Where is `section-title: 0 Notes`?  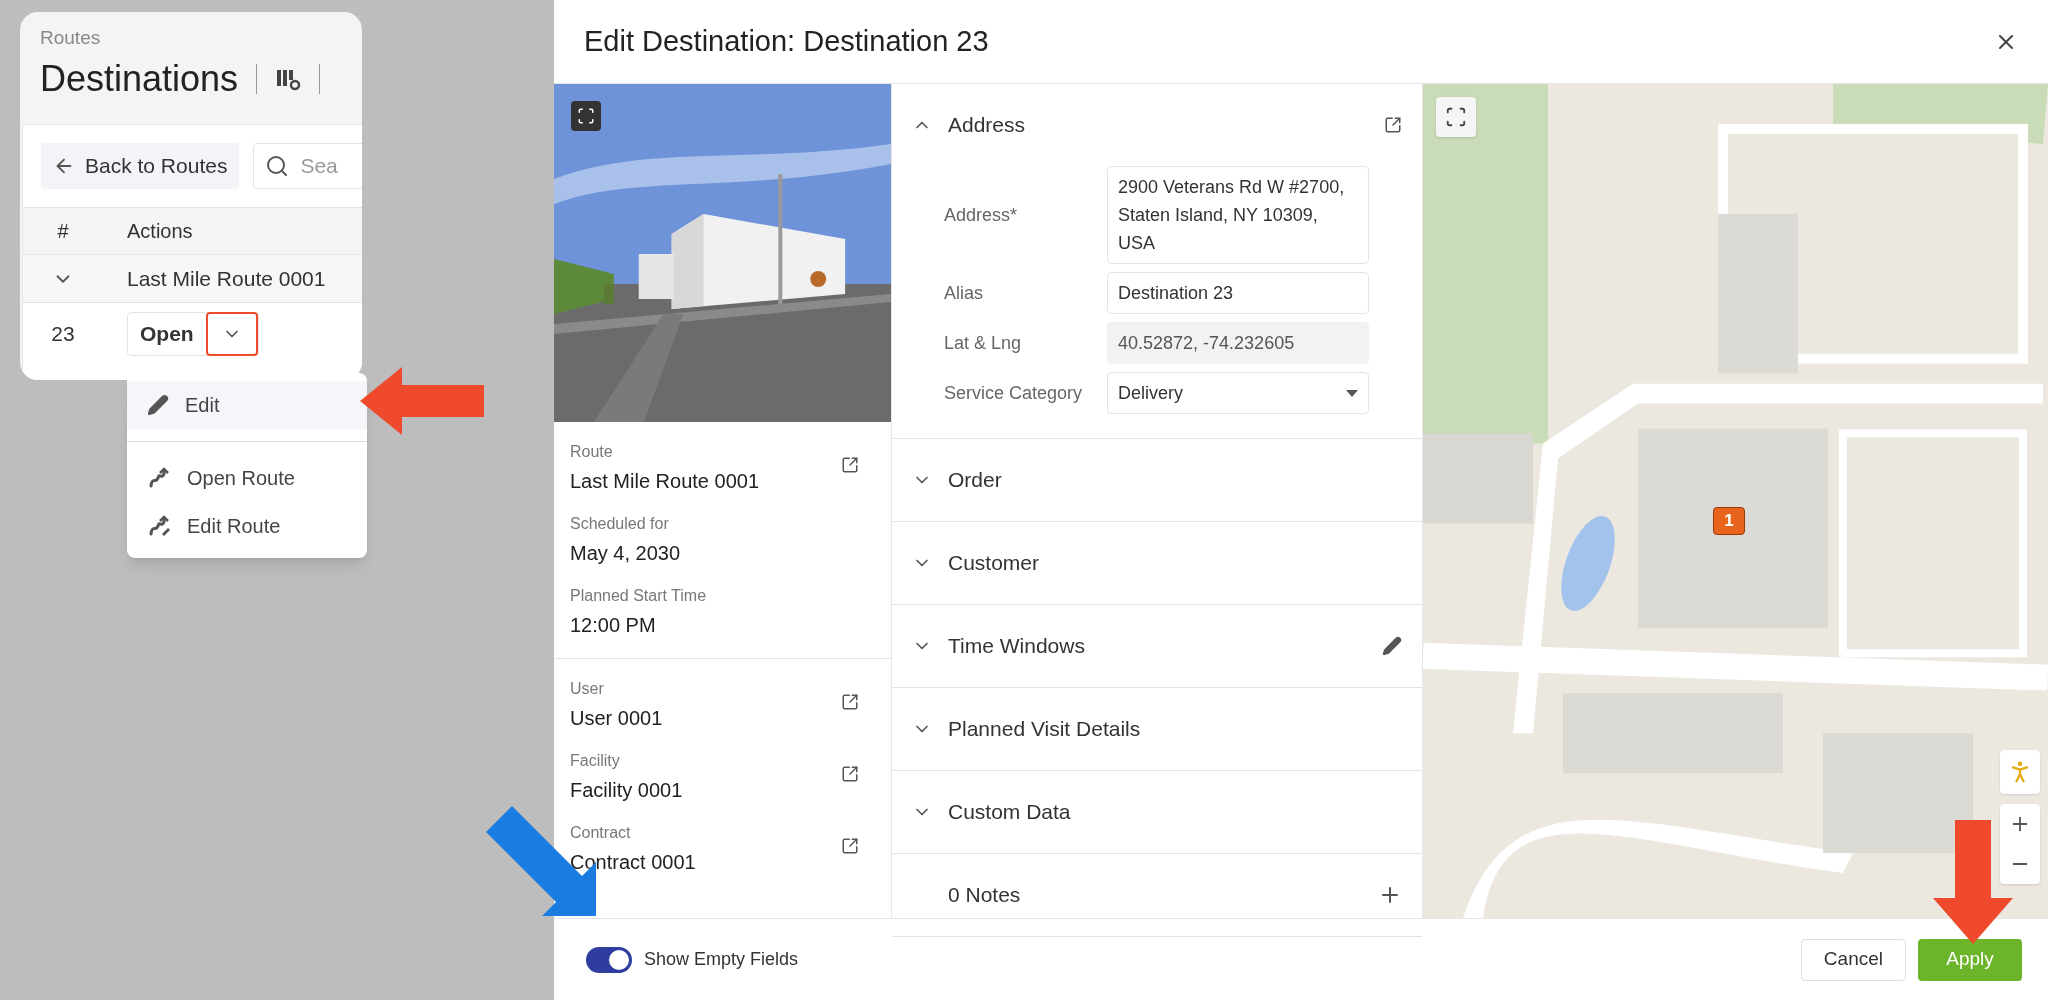 section-title: 0 Notes is located at coordinates (985, 895).